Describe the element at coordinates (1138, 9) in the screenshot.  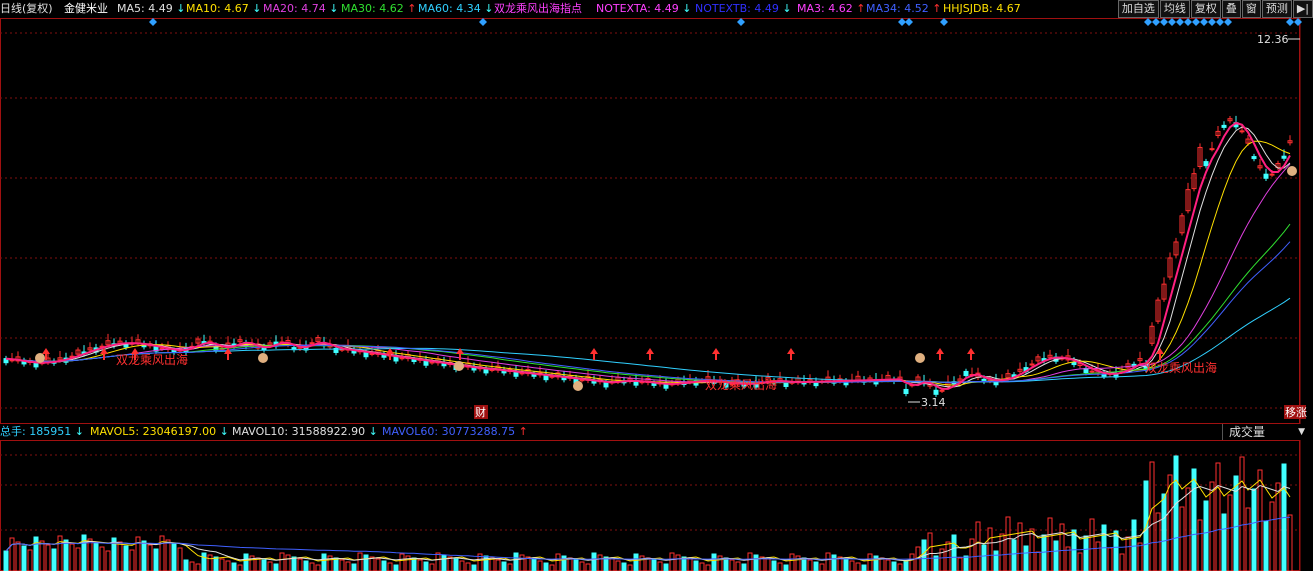
I see `add-watchlist-button: 加自选` at that location.